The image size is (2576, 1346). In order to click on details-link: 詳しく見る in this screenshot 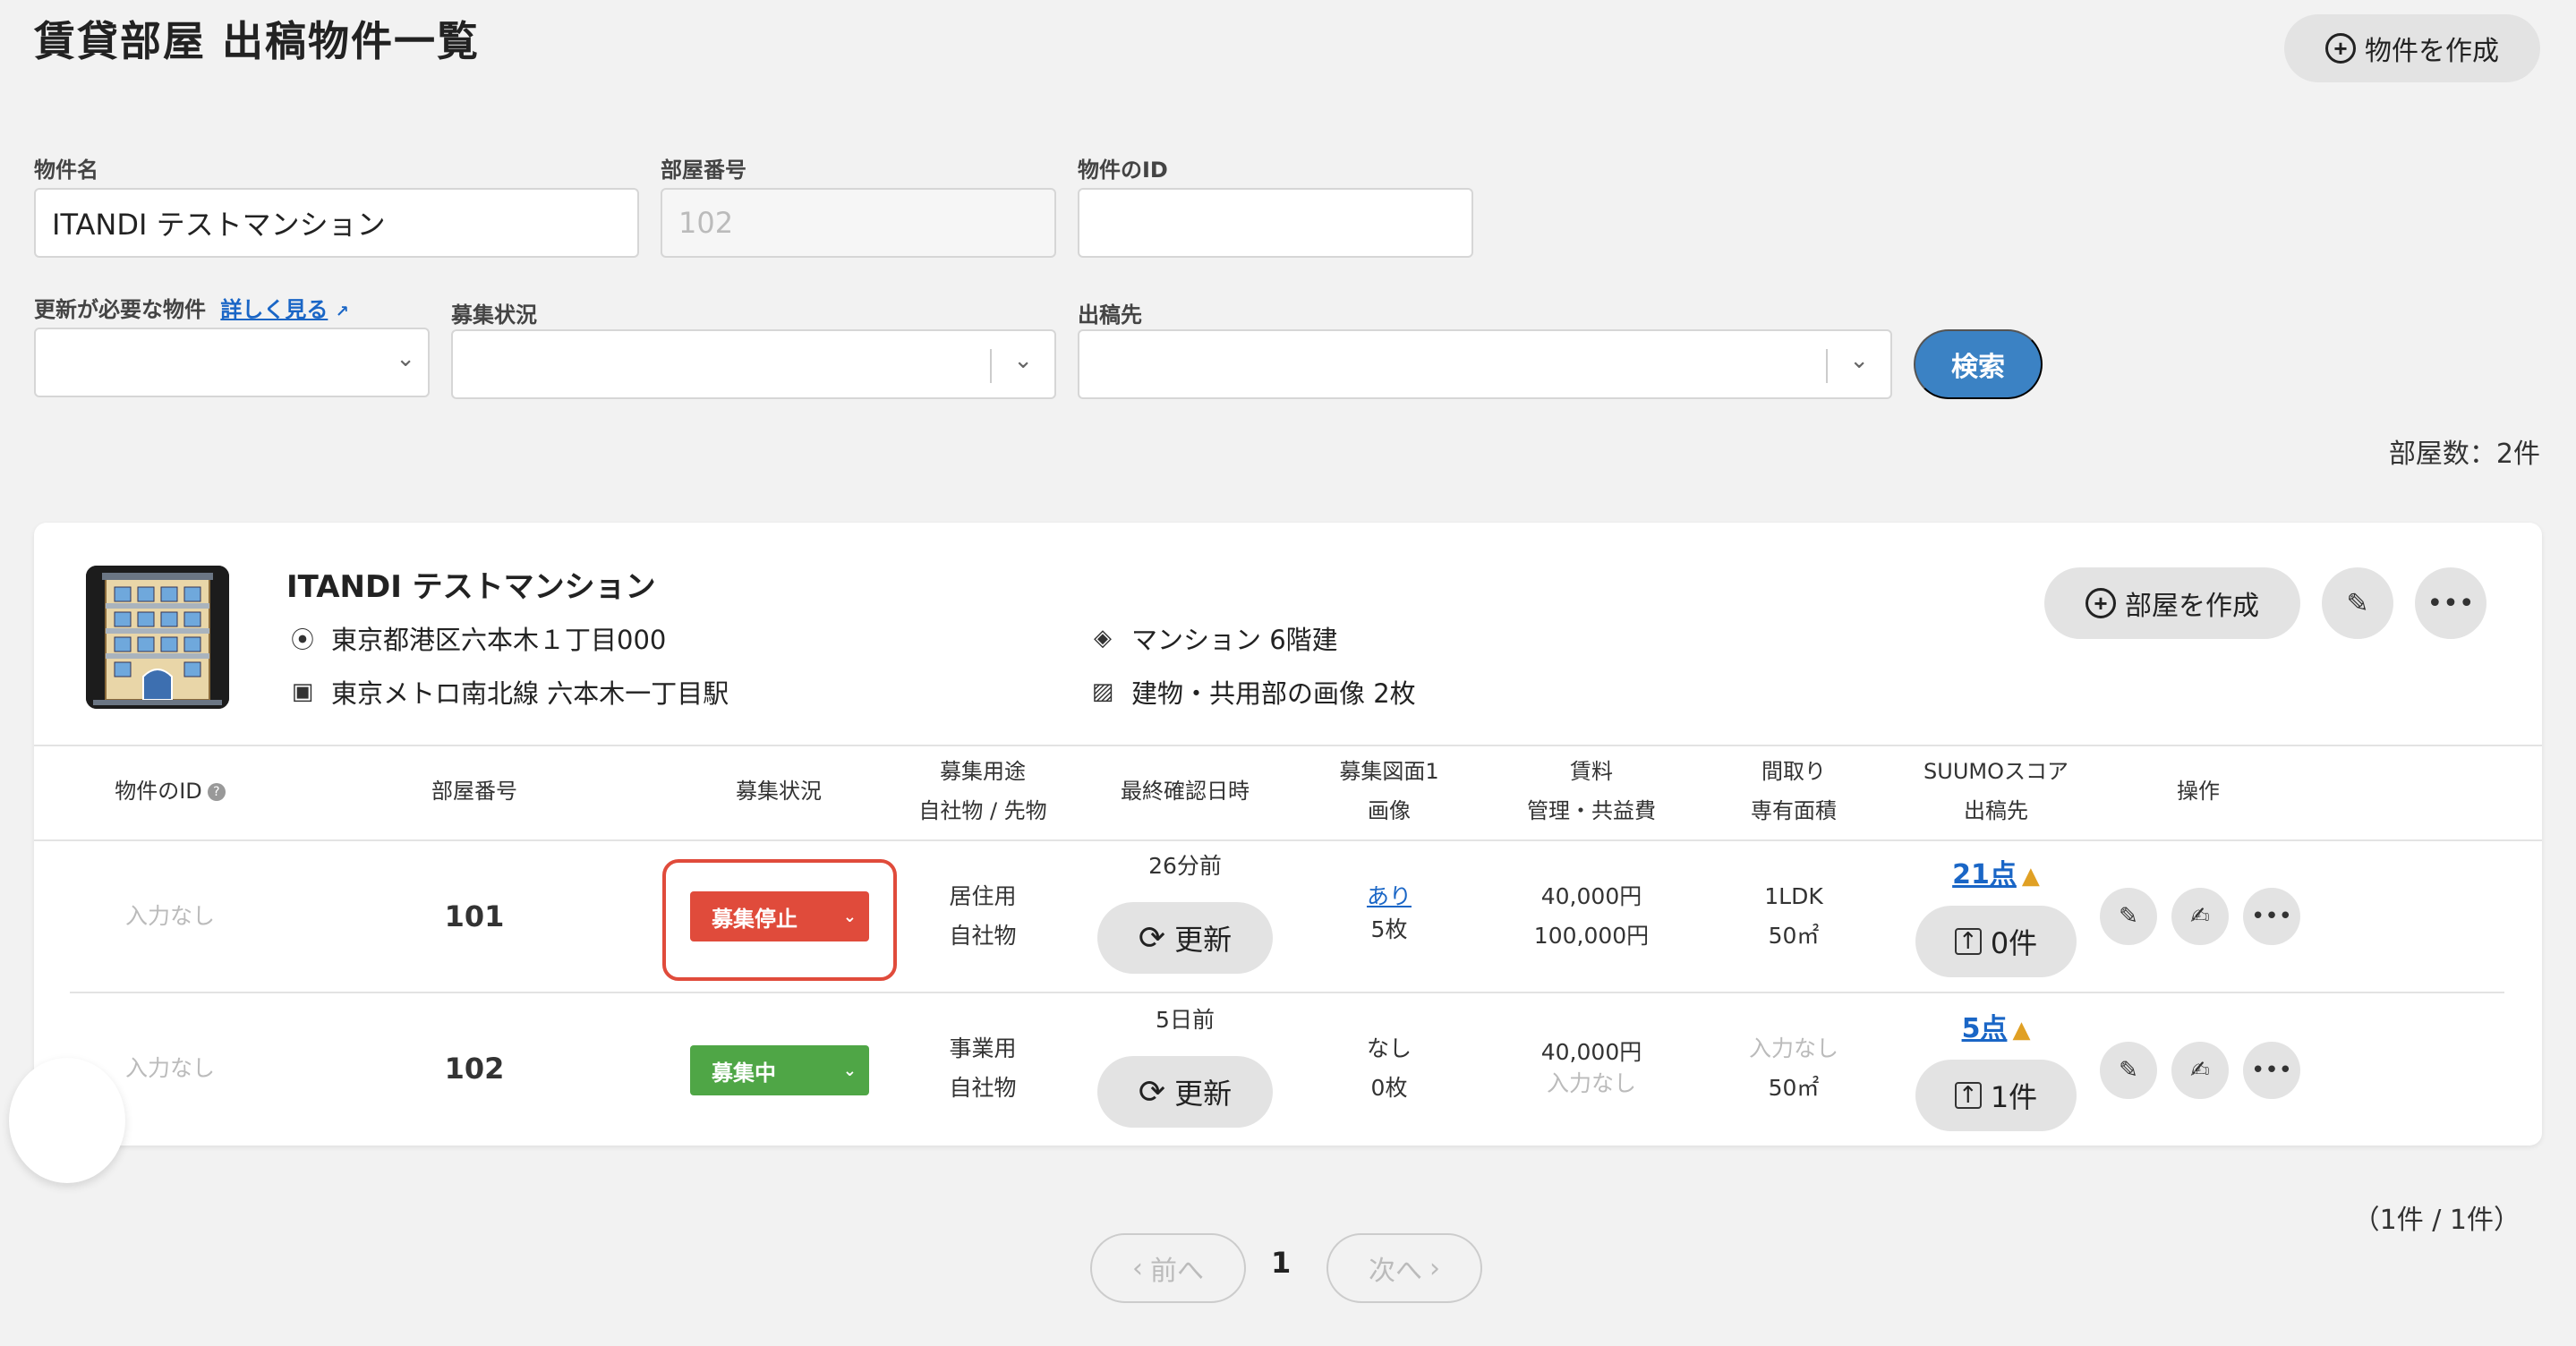, I will do `click(274, 309)`.